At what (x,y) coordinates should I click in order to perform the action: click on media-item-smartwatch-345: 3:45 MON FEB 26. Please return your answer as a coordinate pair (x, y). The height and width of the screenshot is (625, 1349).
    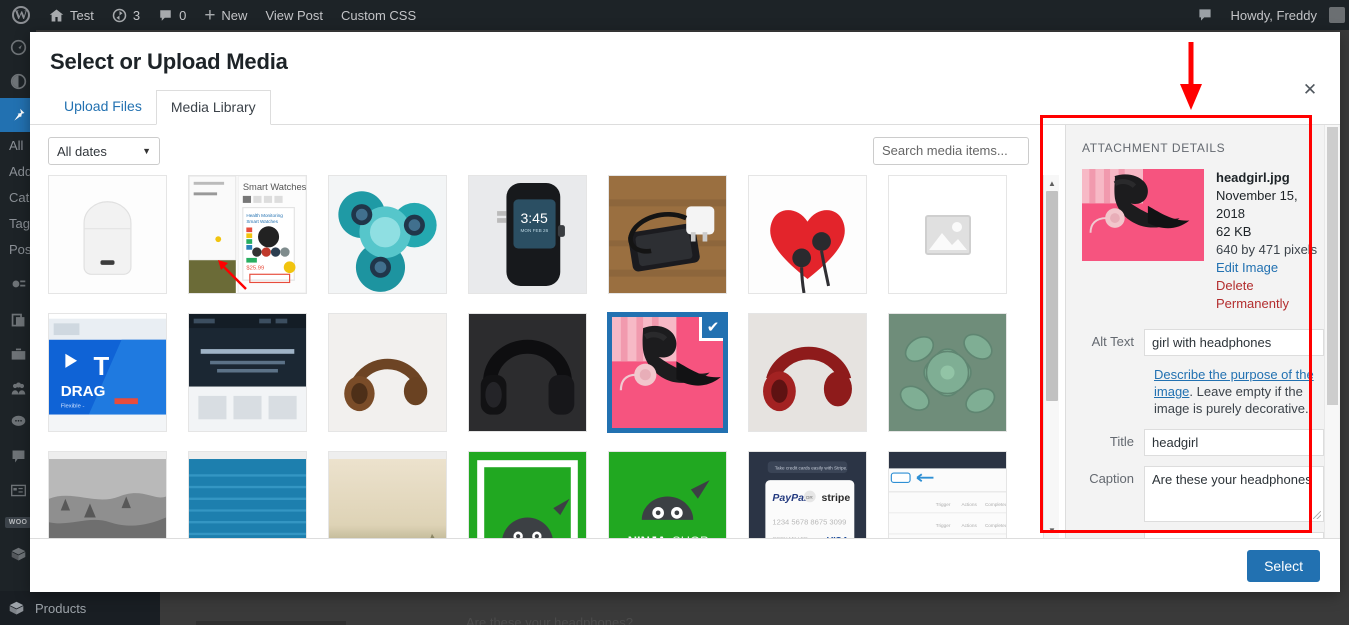
    Looking at the image, I should click on (527, 234).